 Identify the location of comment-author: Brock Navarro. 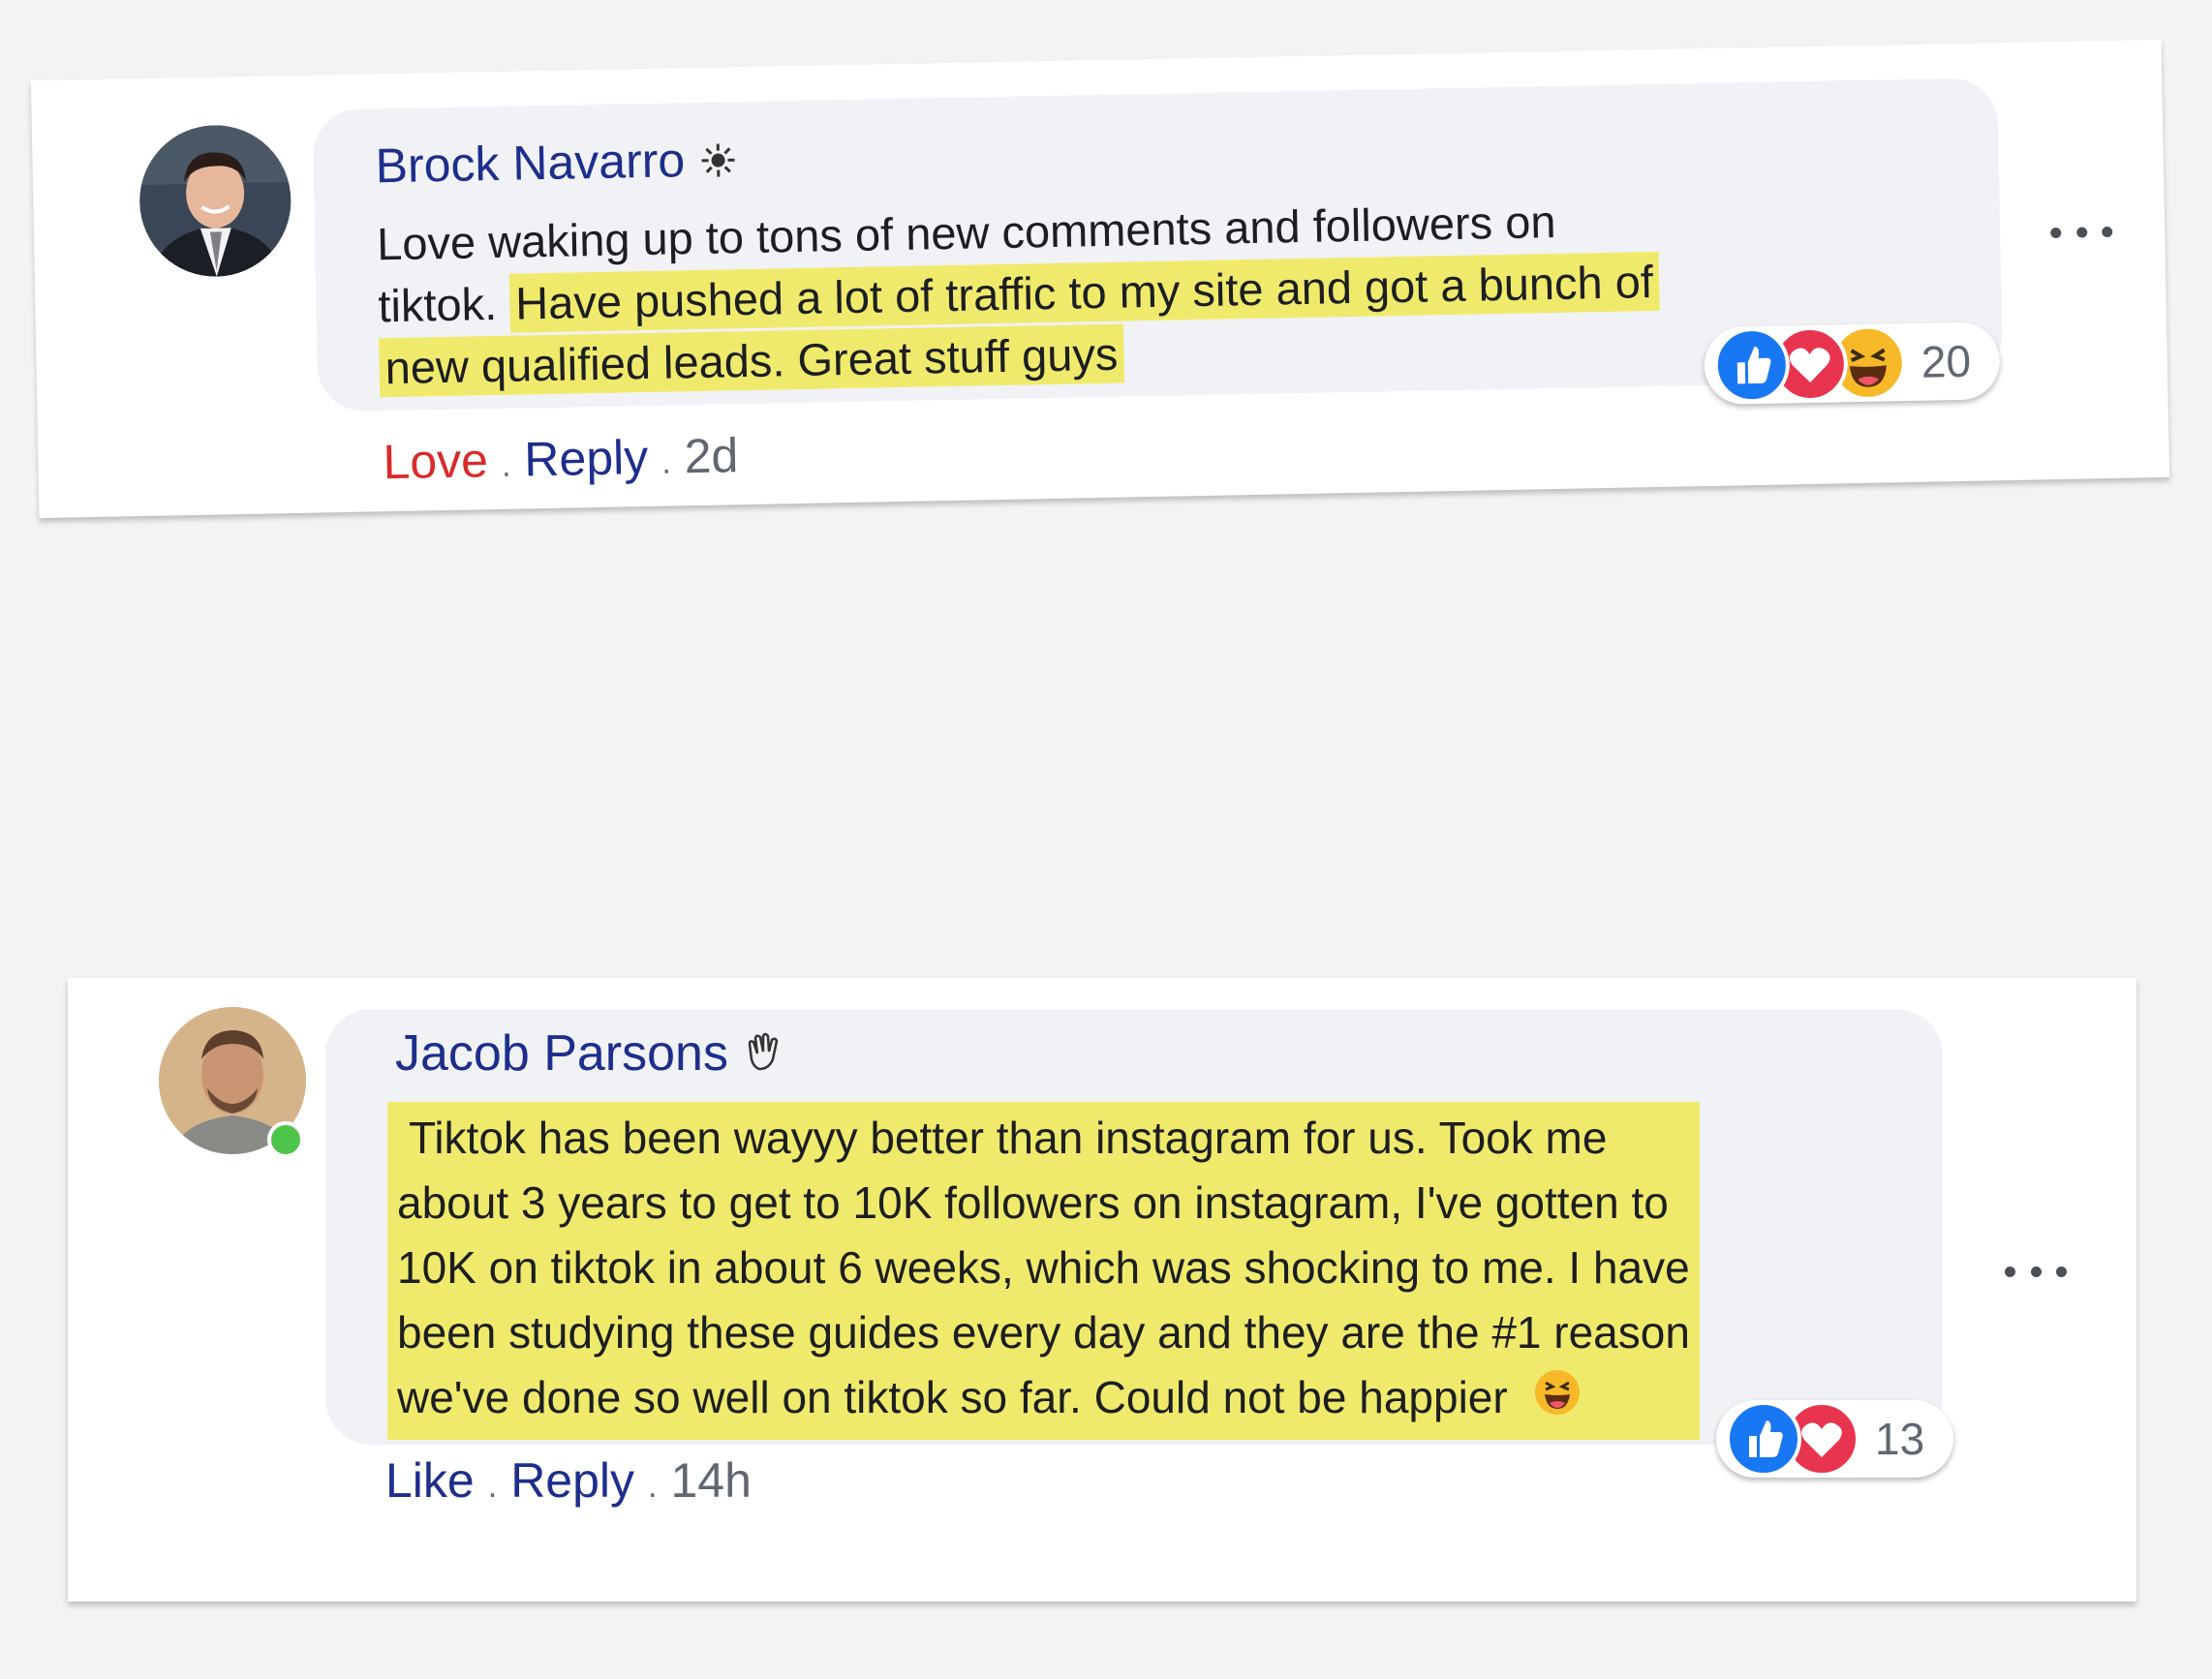
(556, 164).